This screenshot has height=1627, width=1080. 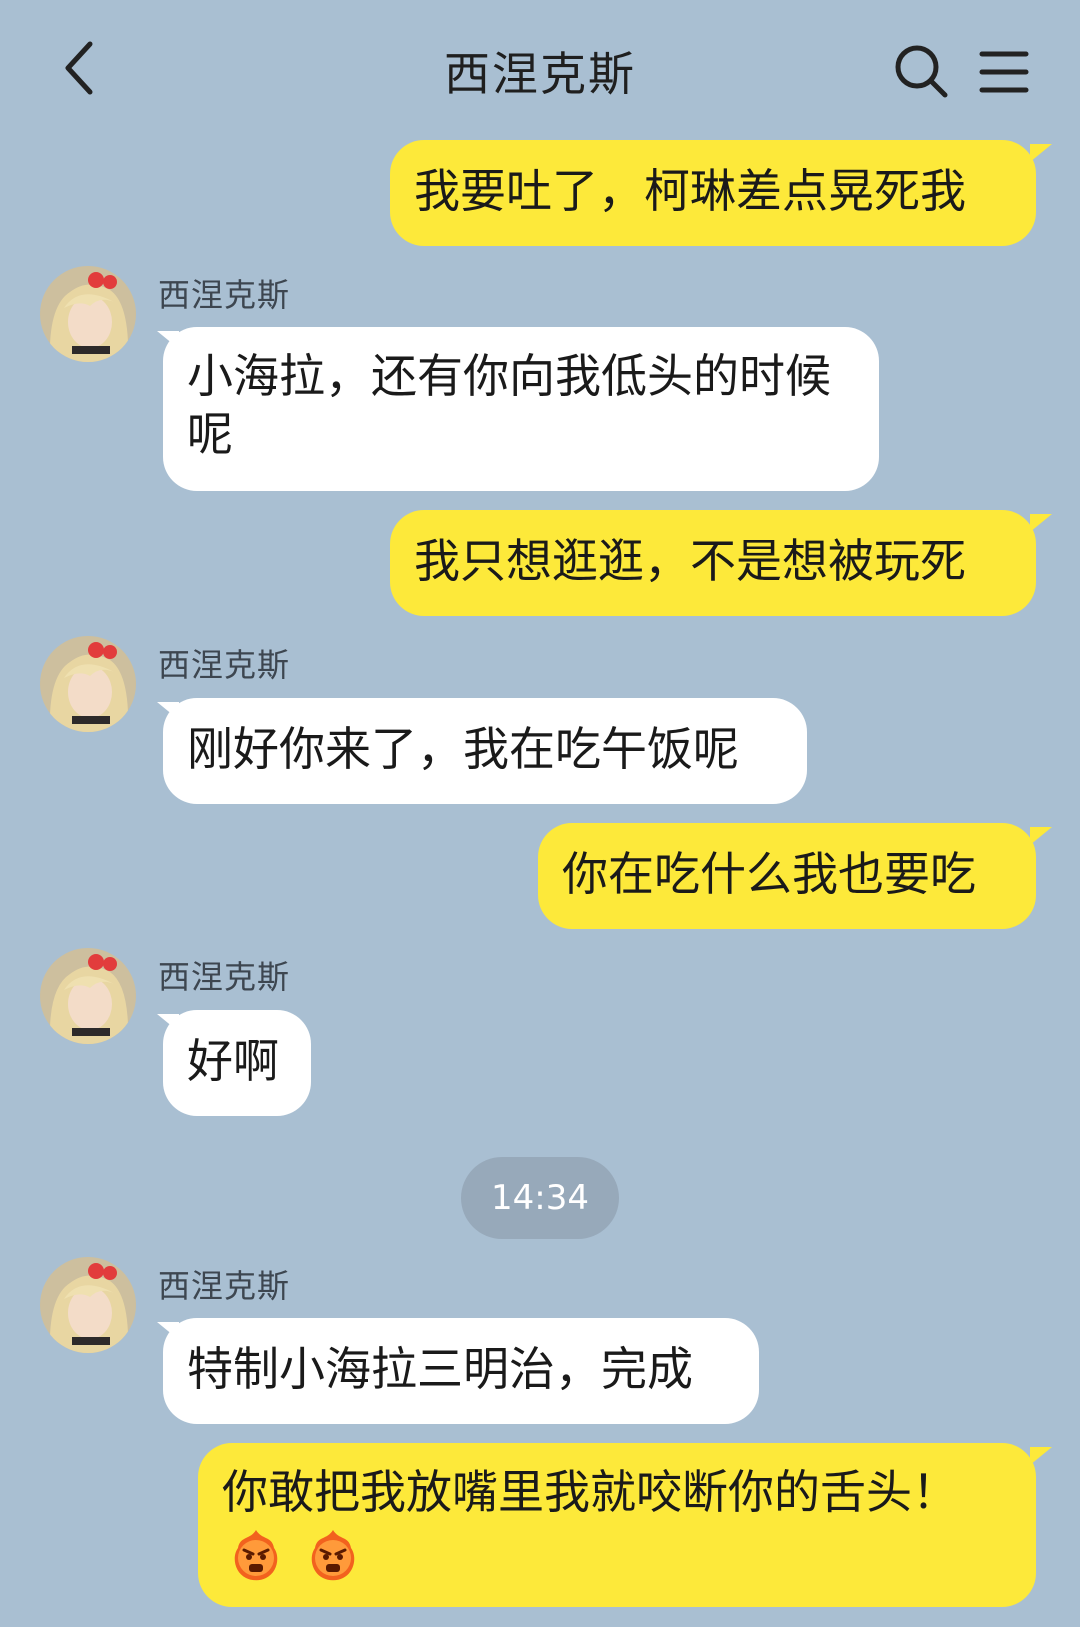 What do you see at coordinates (590, 1492) in the screenshot?
I see `message-text: 你敢把我放嘴里我就咬断你的舌头！` at bounding box center [590, 1492].